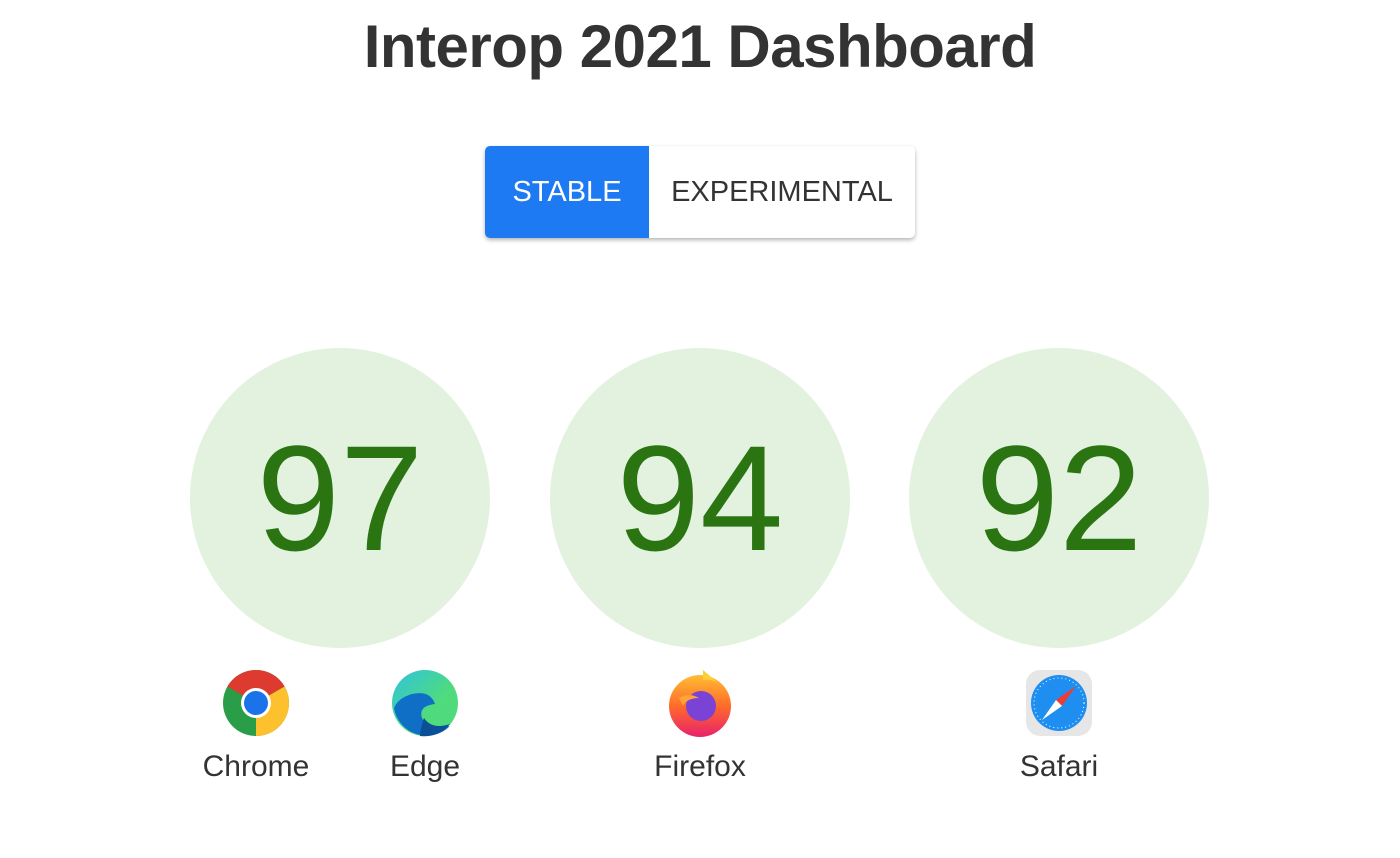 Image resolution: width=1400 pixels, height=858 pixels. What do you see at coordinates (700, 46) in the screenshot?
I see `page-title: Interop 2021 Dashboard` at bounding box center [700, 46].